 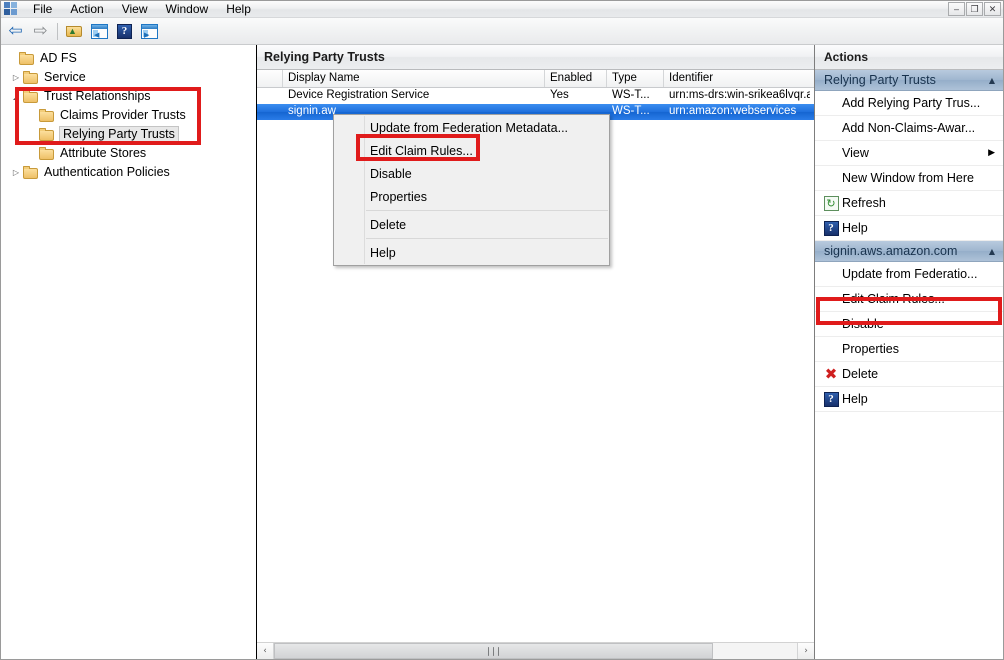 I want to click on tree-item-authentication-policies: ▷ Authentication Policies, so click(x=128, y=172).